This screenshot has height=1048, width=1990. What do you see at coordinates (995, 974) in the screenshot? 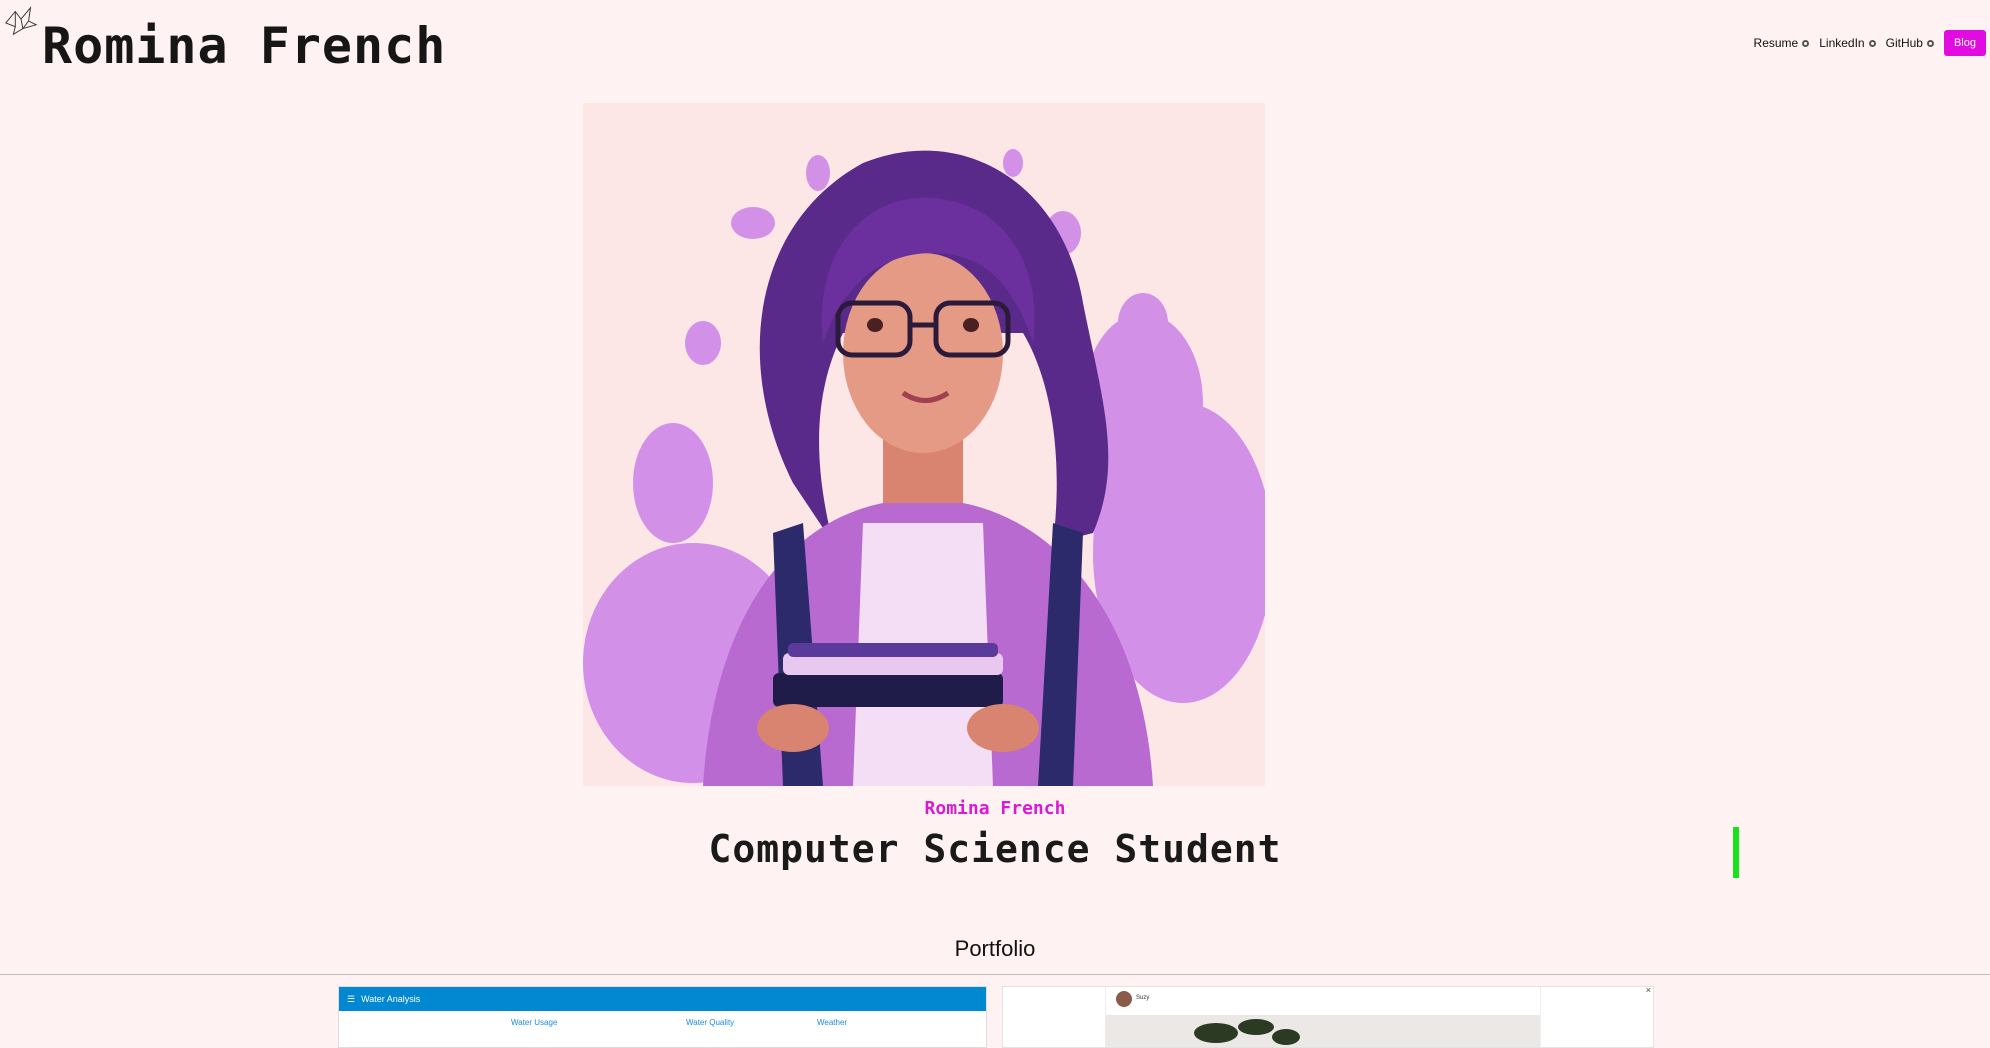
I see `section-divider` at bounding box center [995, 974].